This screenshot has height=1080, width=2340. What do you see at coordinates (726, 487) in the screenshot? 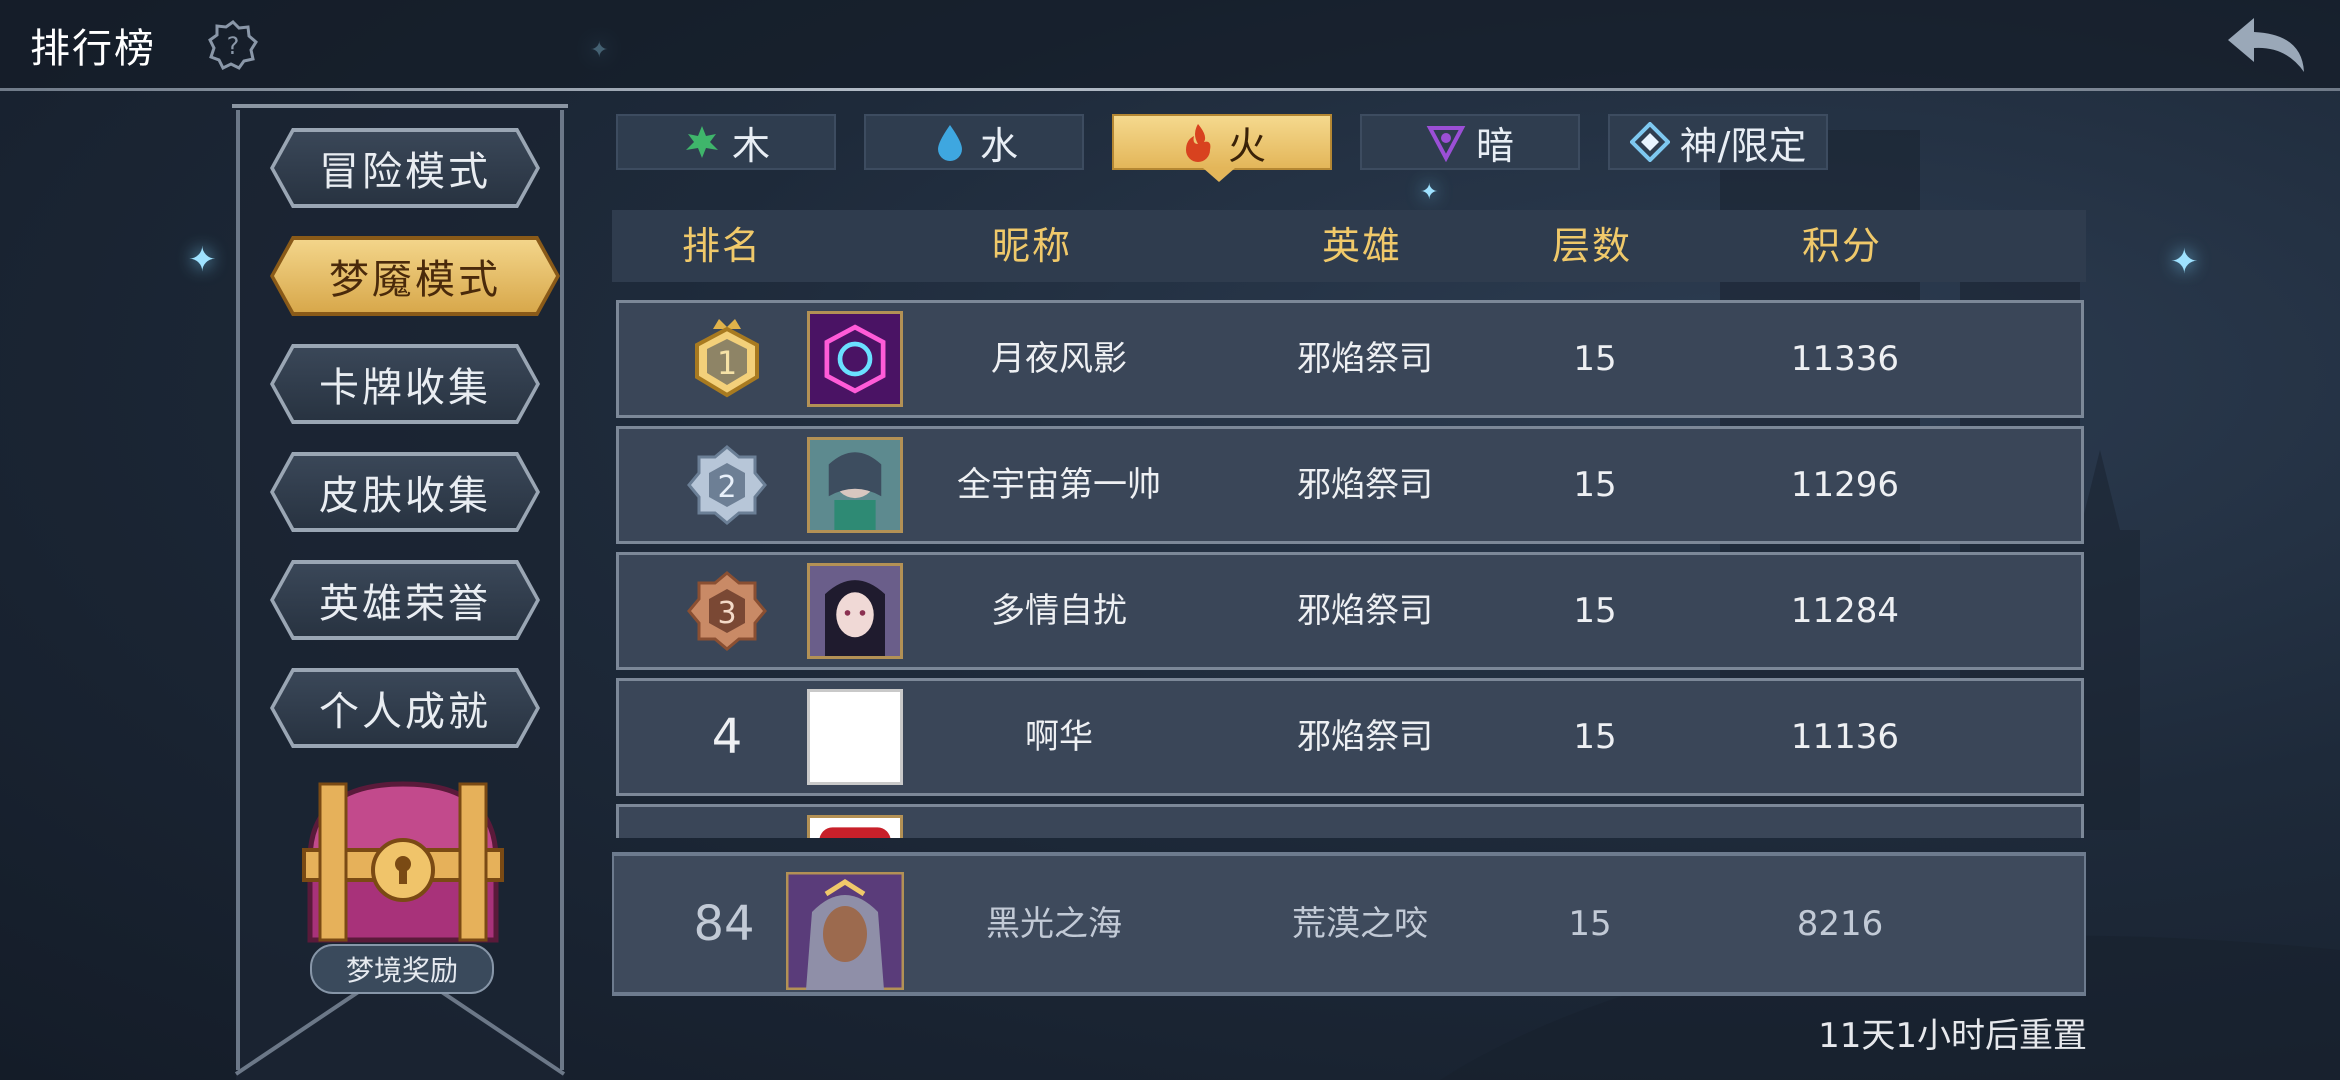
I see `svg-text: 2` at bounding box center [726, 487].